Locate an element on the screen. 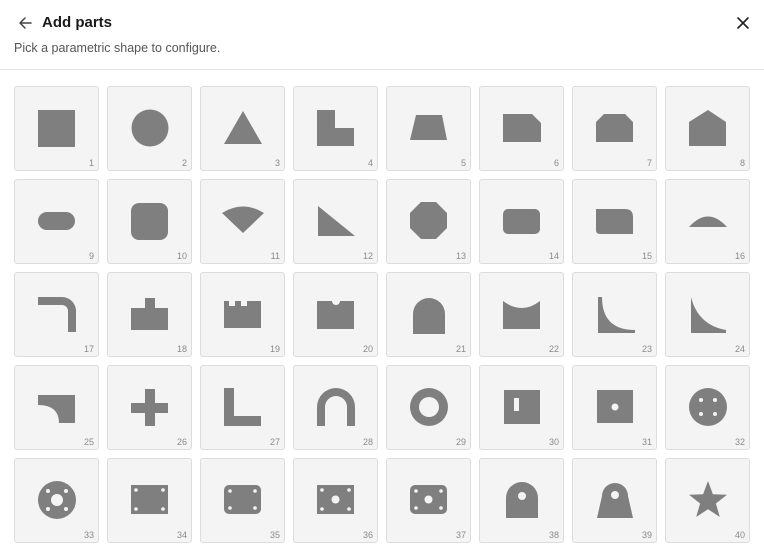 The width and height of the screenshot is (764, 557). triangle-icon is located at coordinates (243, 127).